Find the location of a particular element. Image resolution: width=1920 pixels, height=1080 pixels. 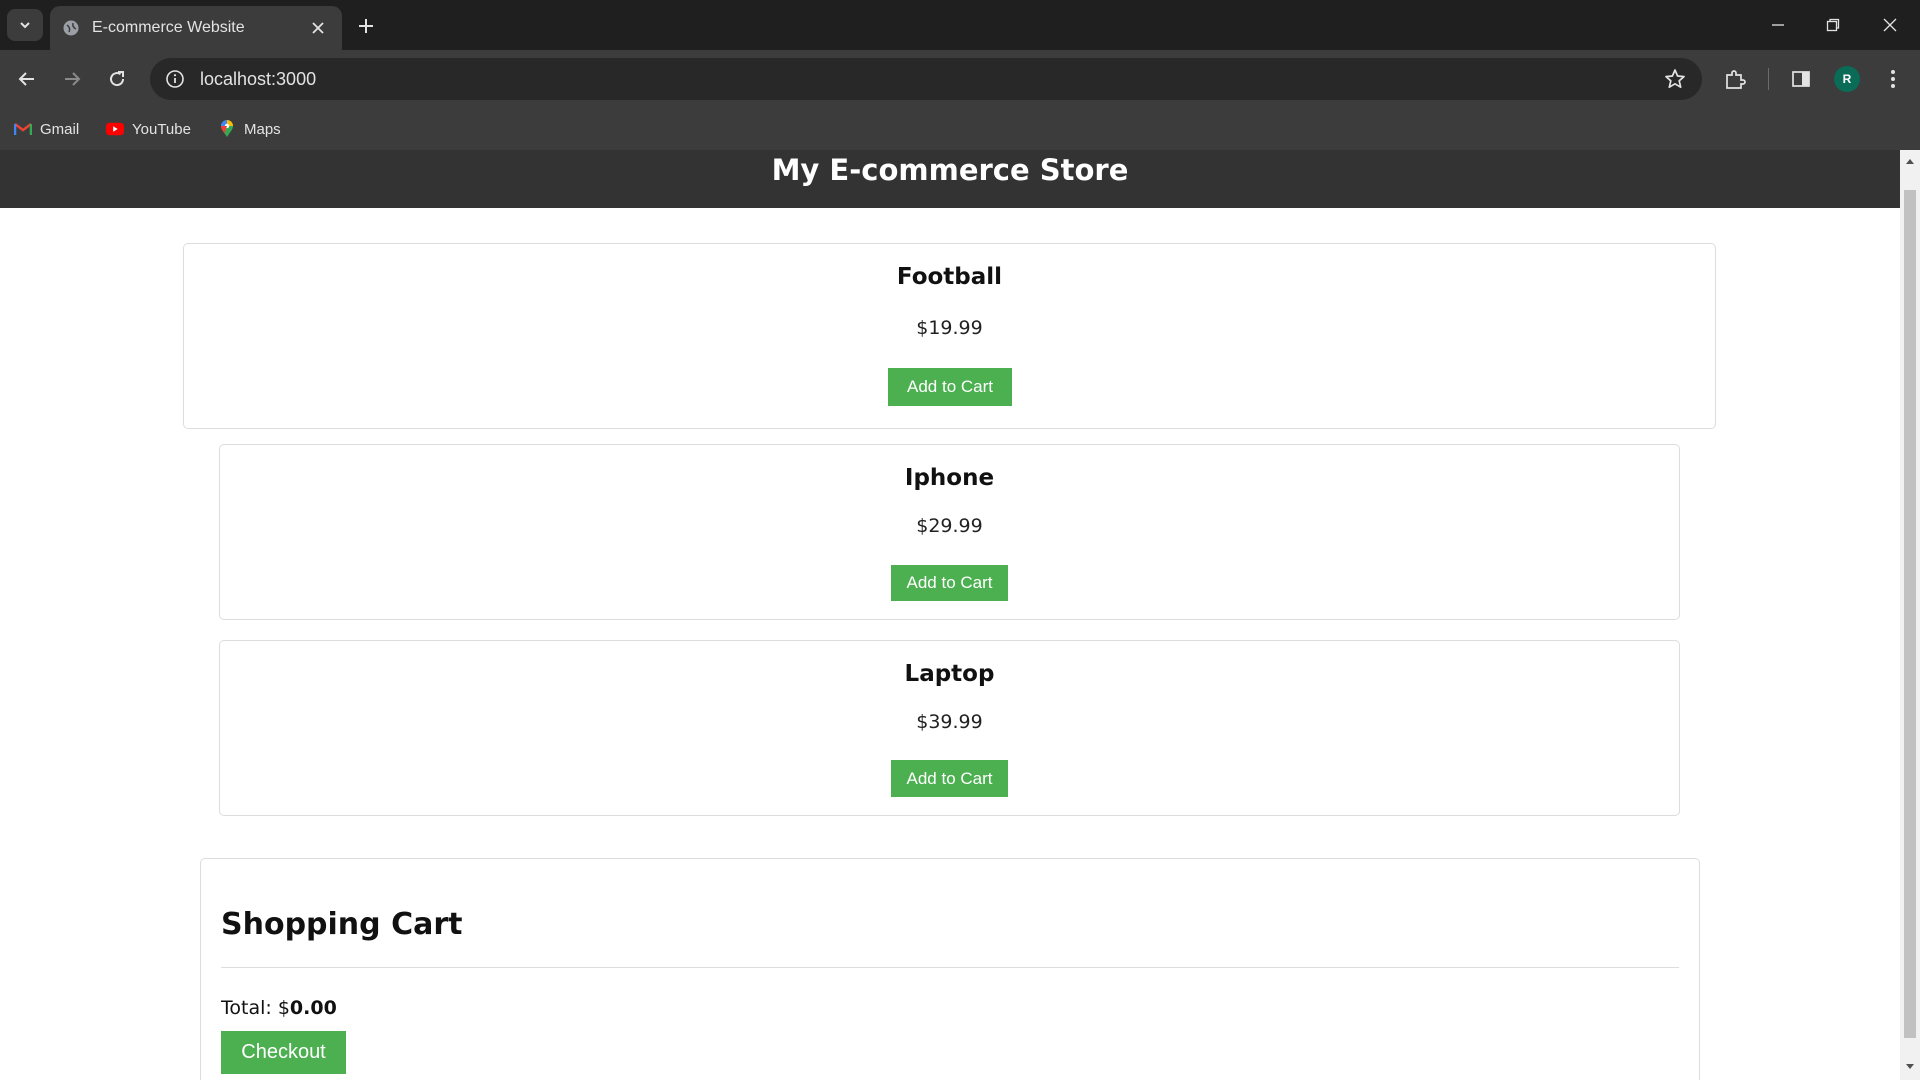

cart-total: Total: $0.00 is located at coordinates (279, 1008).